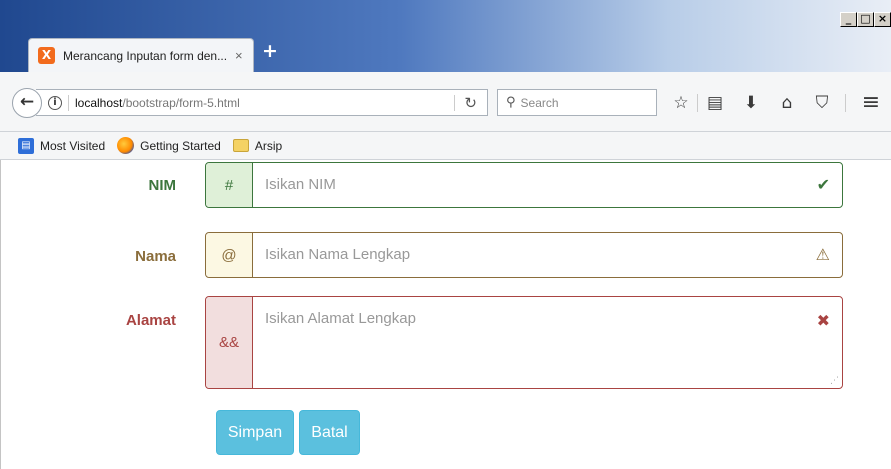 The width and height of the screenshot is (891, 469). Describe the element at coordinates (46, 55) in the screenshot. I see `xampp-favicon-icon: X` at that location.